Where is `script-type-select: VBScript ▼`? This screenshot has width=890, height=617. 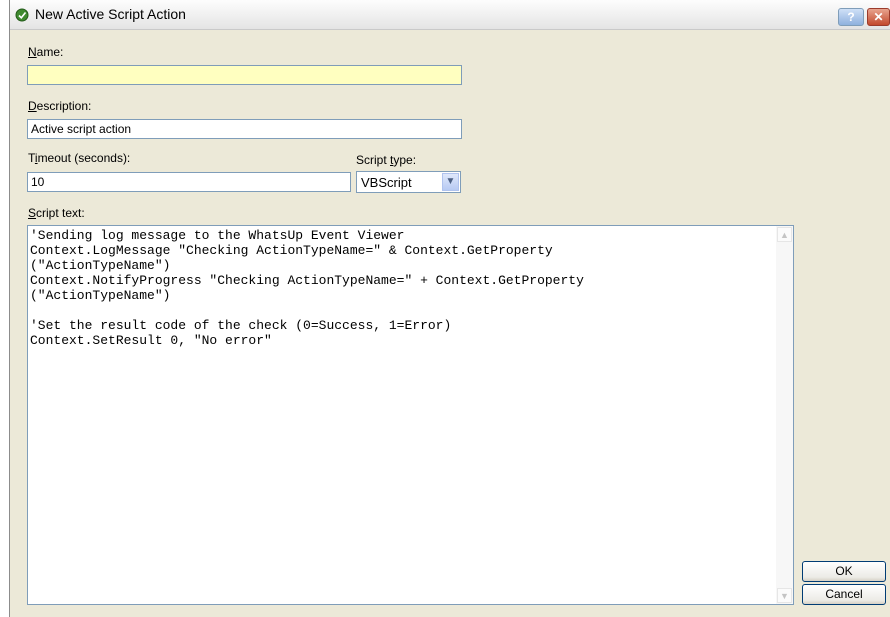 script-type-select: VBScript ▼ is located at coordinates (408, 182).